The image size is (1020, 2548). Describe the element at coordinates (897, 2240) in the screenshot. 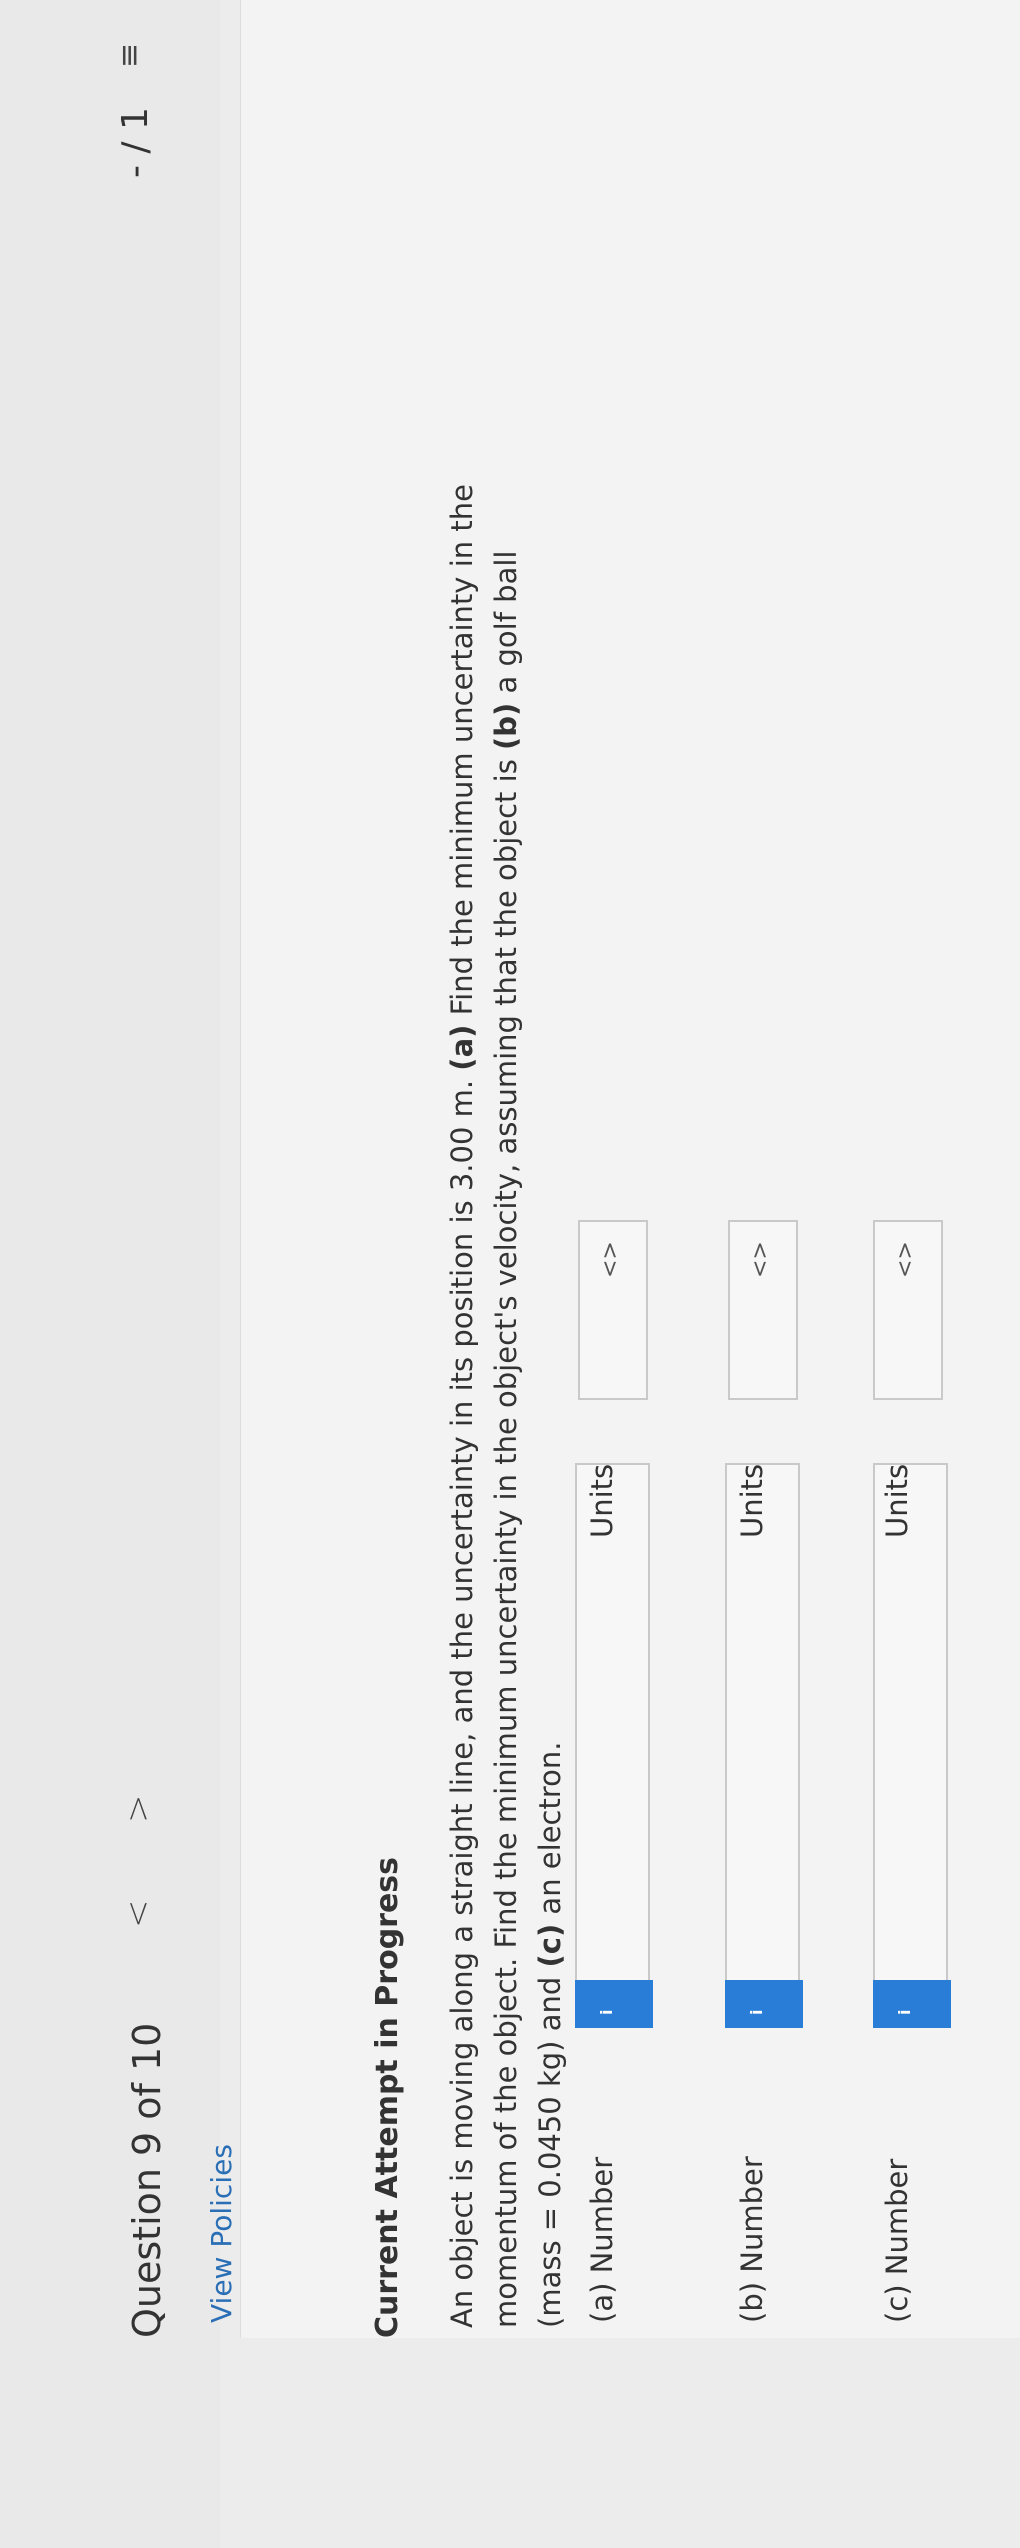

I see `part-c-label: (c) Number` at that location.